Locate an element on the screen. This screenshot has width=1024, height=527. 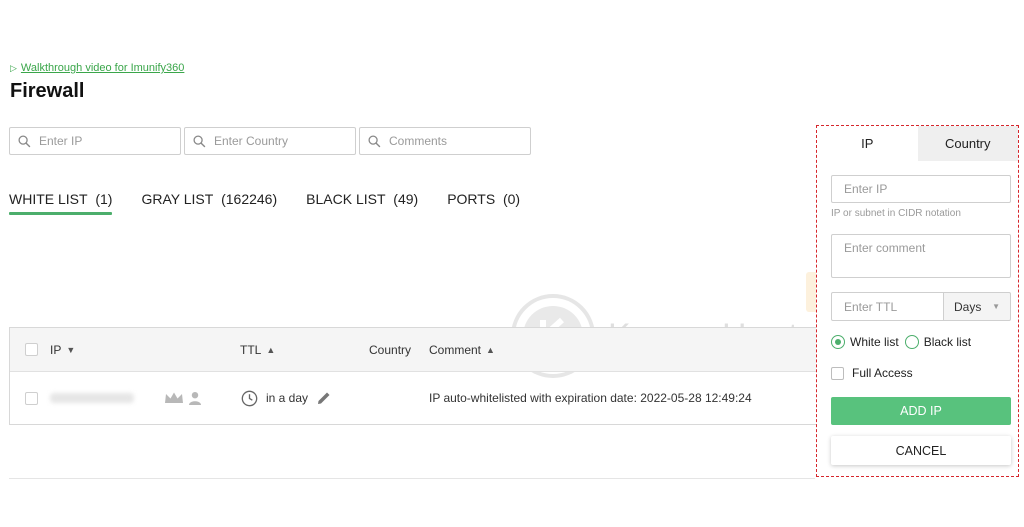
sort-icon: ▲ is located at coordinates (490, 349).